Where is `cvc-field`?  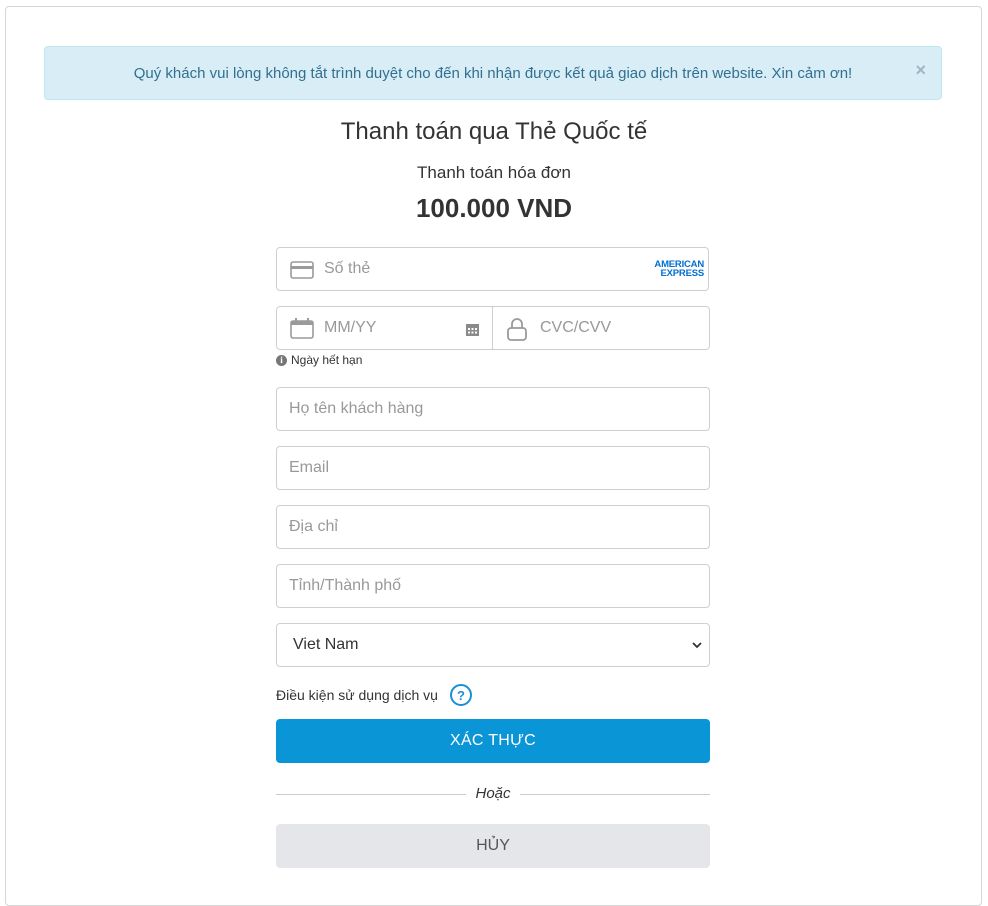
cvc-field is located at coordinates (601, 328).